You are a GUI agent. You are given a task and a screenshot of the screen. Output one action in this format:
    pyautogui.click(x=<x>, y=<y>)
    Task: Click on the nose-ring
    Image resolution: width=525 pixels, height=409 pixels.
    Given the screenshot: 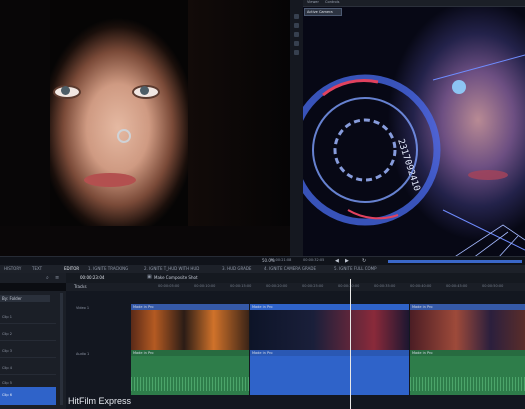 What is the action you would take?
    pyautogui.click(x=124, y=136)
    